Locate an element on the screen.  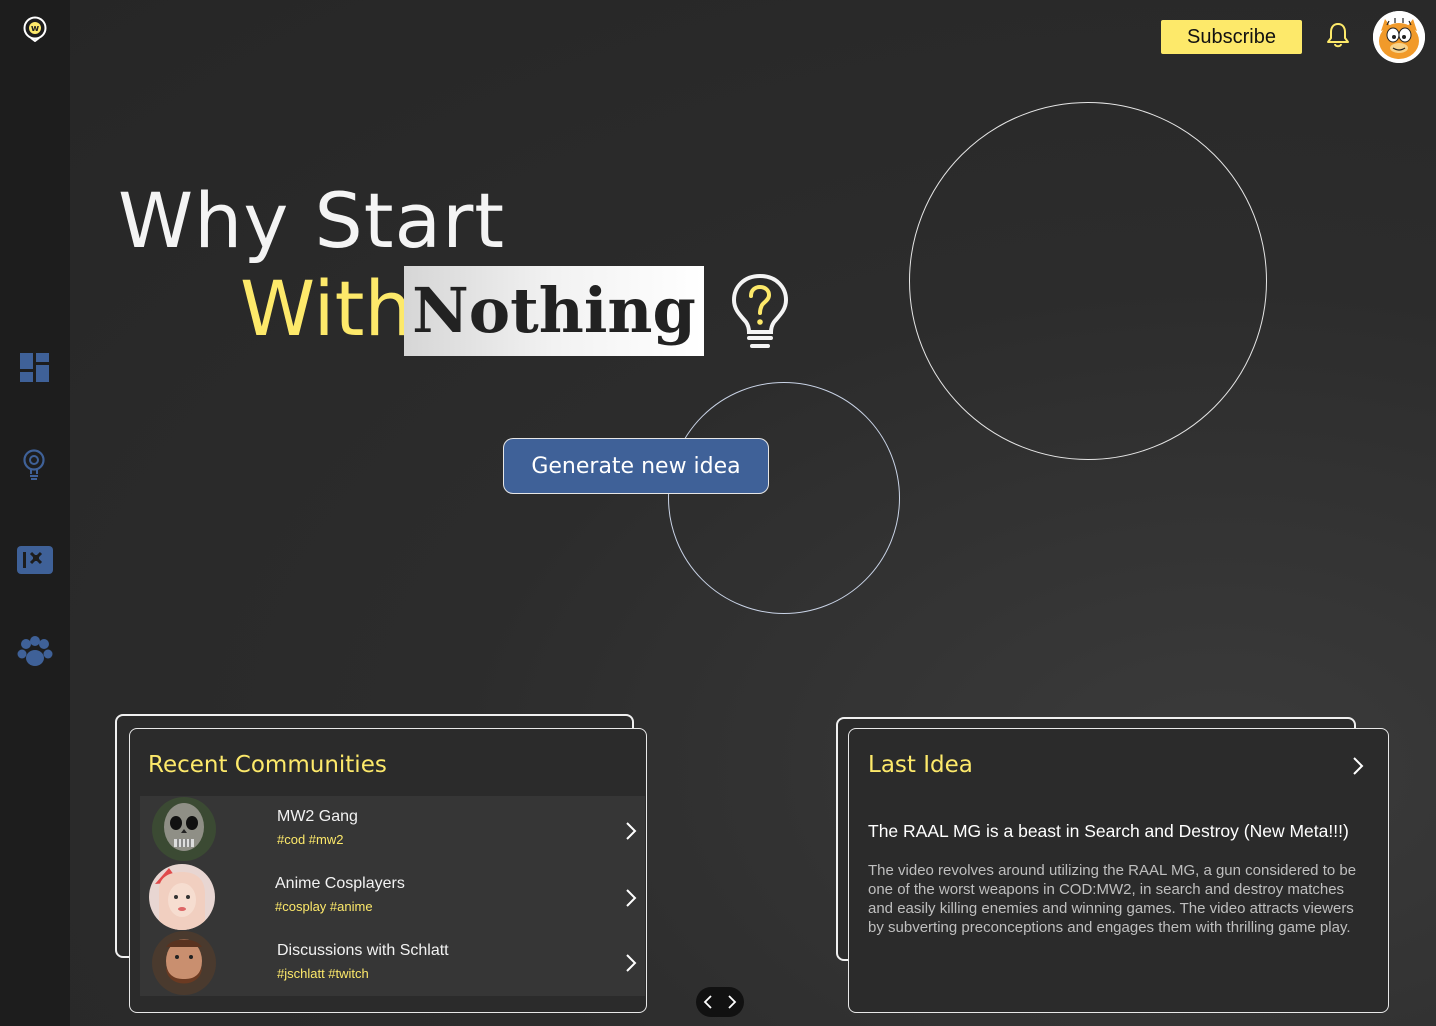
last-idea-title: Last Idea is located at coordinates (920, 765).